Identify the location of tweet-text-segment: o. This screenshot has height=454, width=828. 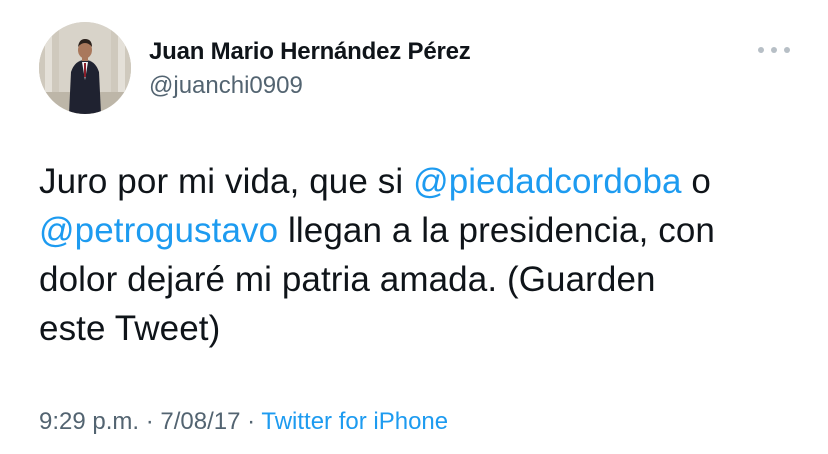
(696, 181).